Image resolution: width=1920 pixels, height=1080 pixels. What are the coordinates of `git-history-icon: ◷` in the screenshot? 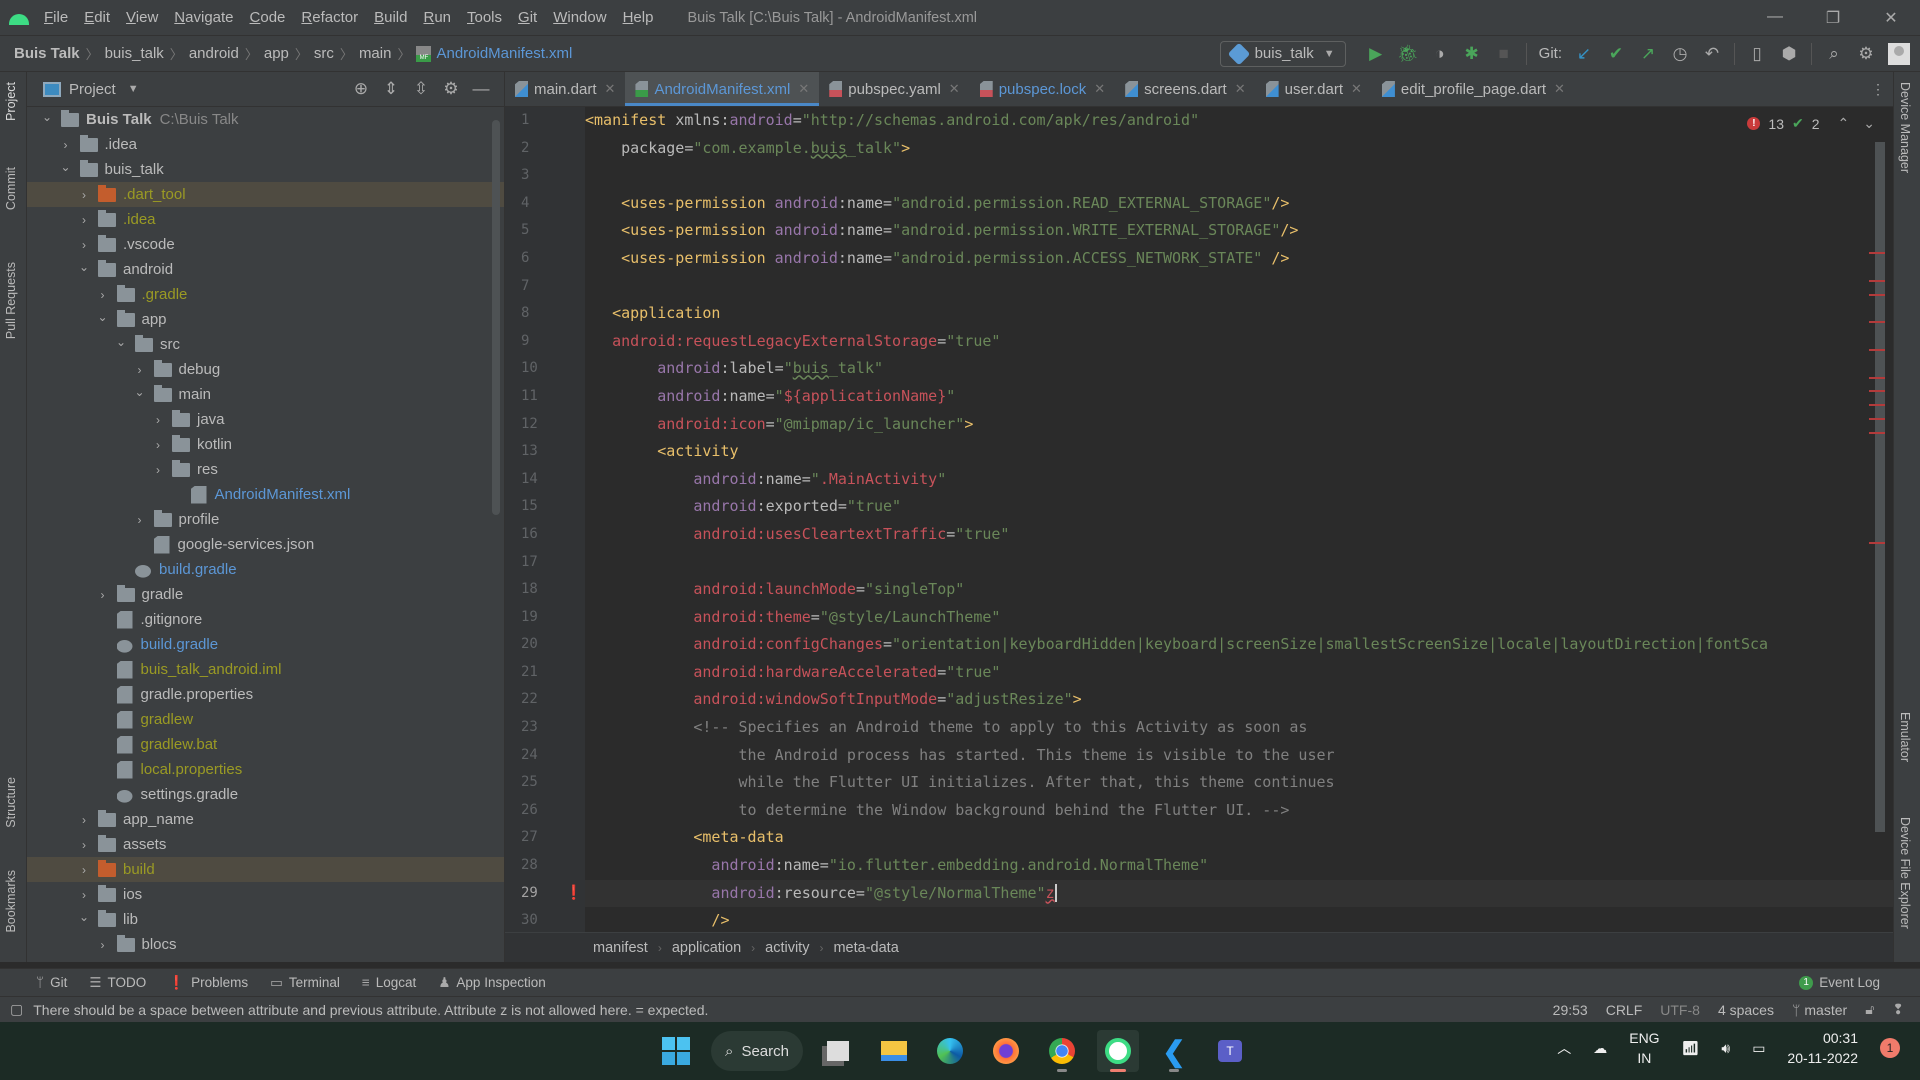 It's located at (1680, 54).